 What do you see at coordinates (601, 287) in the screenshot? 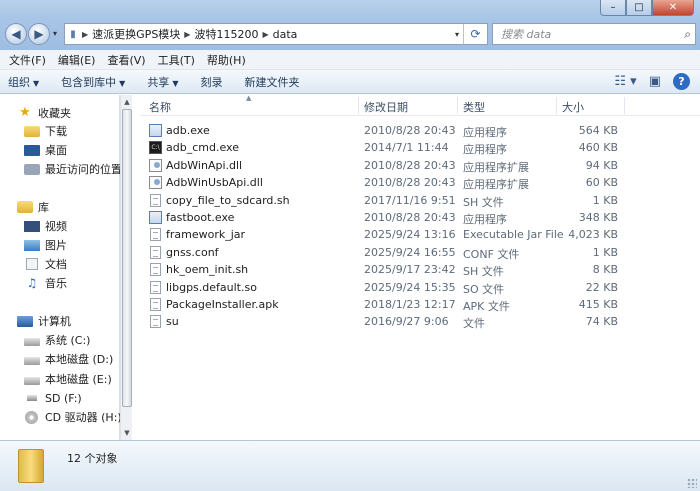
I see `file-size: 22 KB` at bounding box center [601, 287].